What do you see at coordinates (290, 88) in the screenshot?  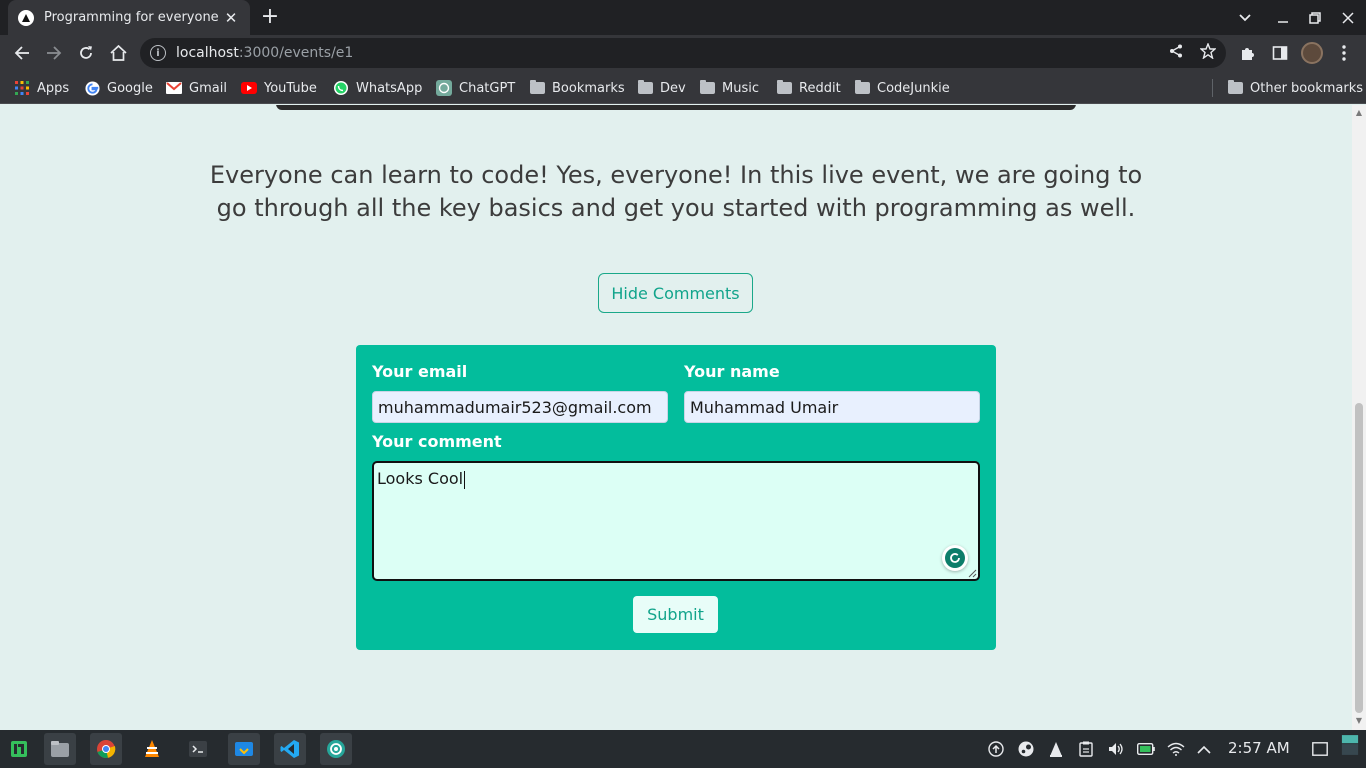 I see `bookmark-label: YouTube` at bounding box center [290, 88].